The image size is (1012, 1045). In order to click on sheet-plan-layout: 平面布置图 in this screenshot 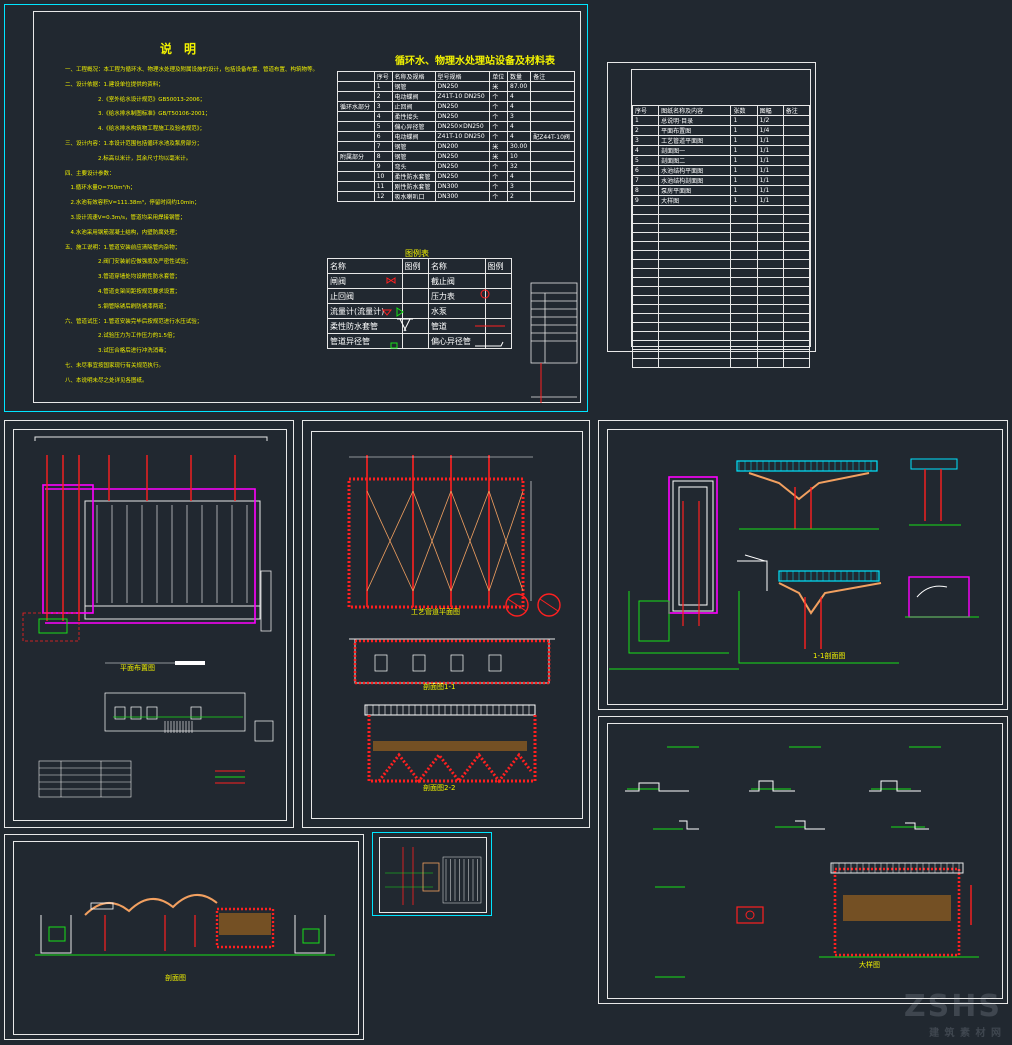, I will do `click(149, 624)`.